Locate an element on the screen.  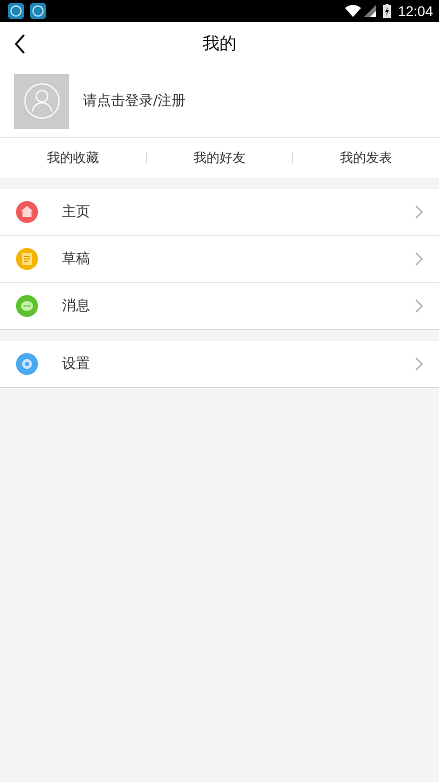
chat-icon is located at coordinates (27, 306).